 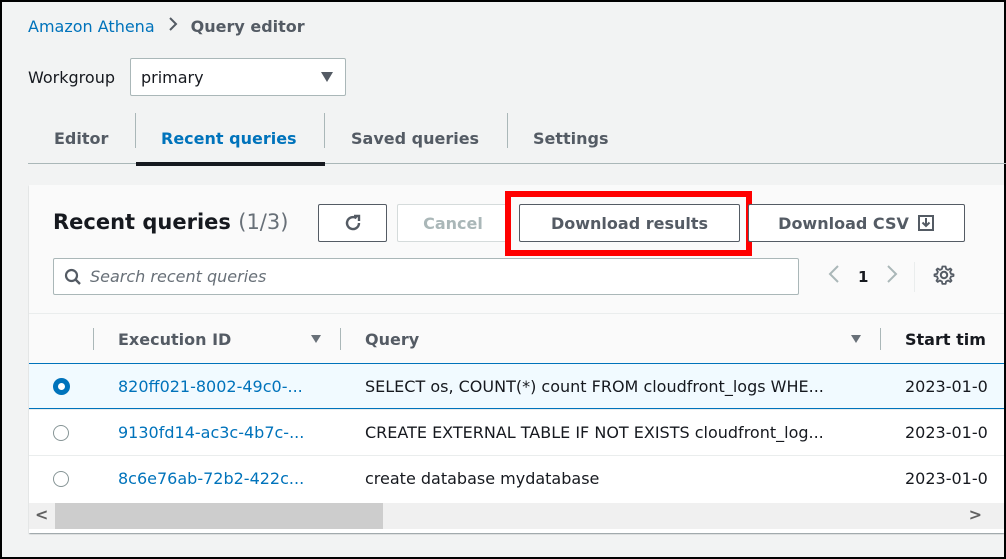 I want to click on workgroup-value: primary, so click(x=172, y=77).